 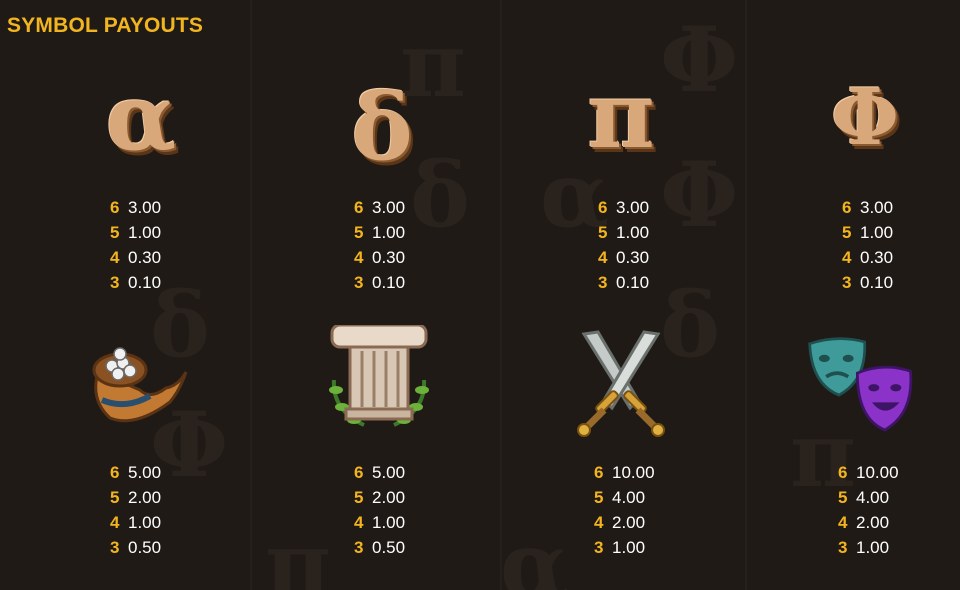 I want to click on pi-glyph: π, so click(x=621, y=115).